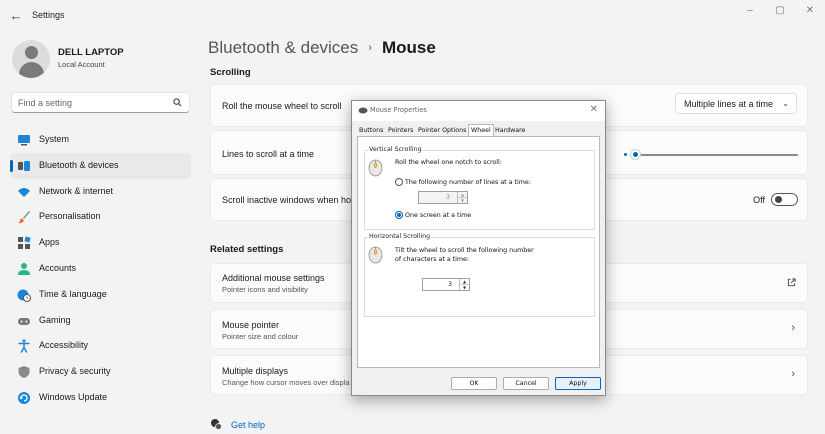 This screenshot has height=434, width=825. Describe the element at coordinates (375, 255) in the screenshot. I see `mouse-tilt-icon` at that location.